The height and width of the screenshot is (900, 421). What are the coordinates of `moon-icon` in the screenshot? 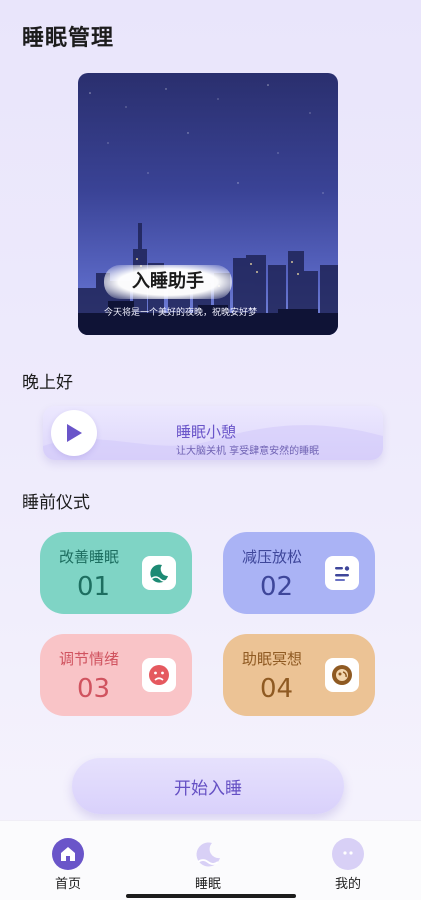 It's located at (159, 573).